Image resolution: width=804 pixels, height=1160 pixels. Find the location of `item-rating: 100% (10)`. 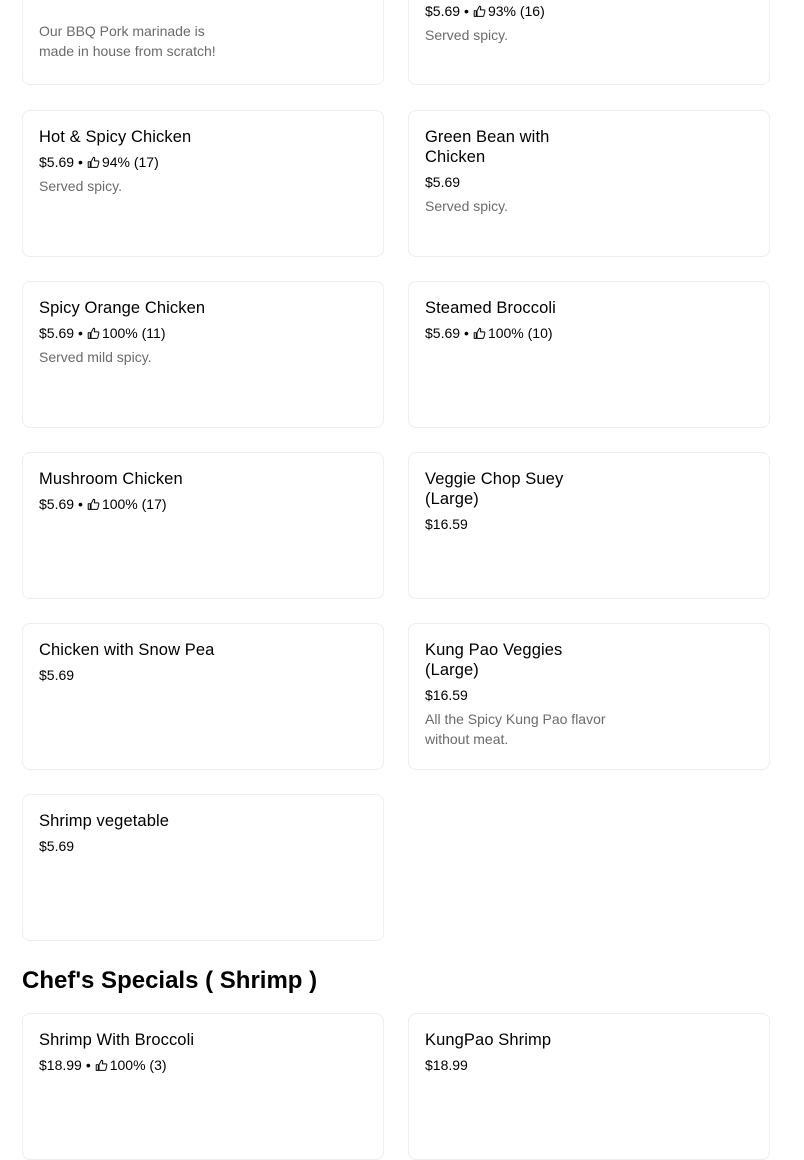

item-rating: 100% (10) is located at coordinates (520, 333).